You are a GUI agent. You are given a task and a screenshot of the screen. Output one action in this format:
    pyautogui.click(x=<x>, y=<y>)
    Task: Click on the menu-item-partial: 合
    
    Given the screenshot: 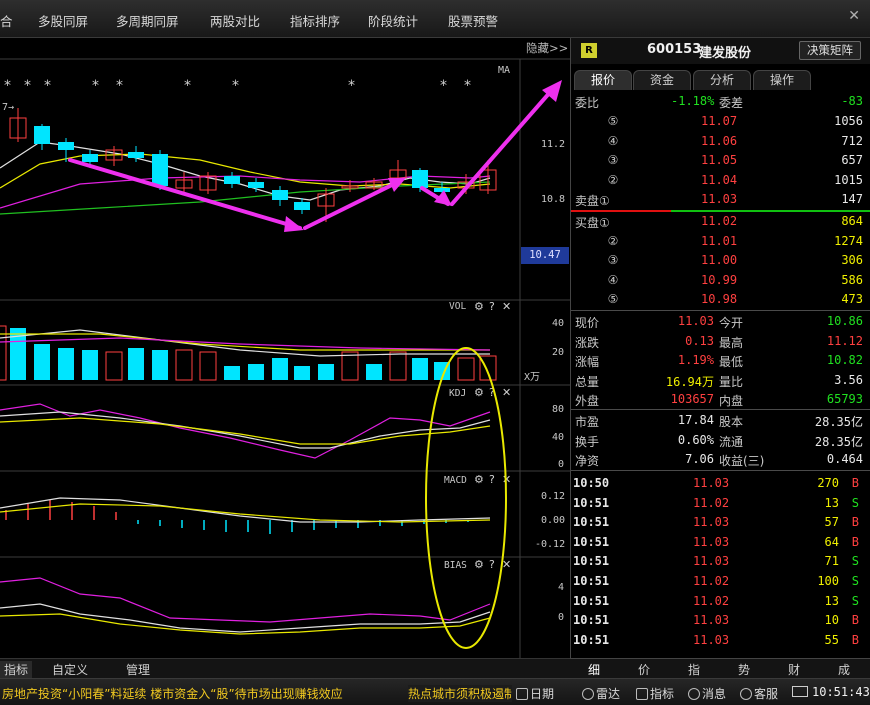 What is the action you would take?
    pyautogui.click(x=6, y=20)
    